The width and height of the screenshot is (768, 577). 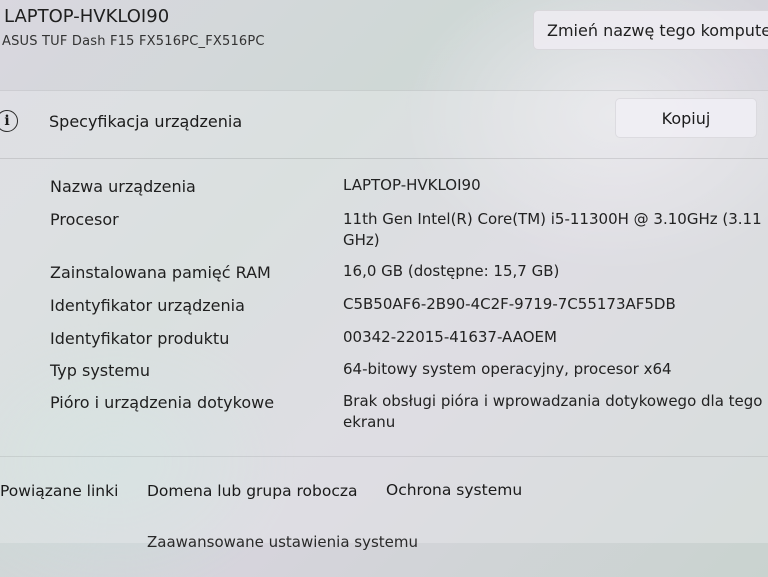 I want to click on spec-value-device-id: C5B50AF6-2B90-4C2F-9719-7C55173AF5DB, so click(x=509, y=304).